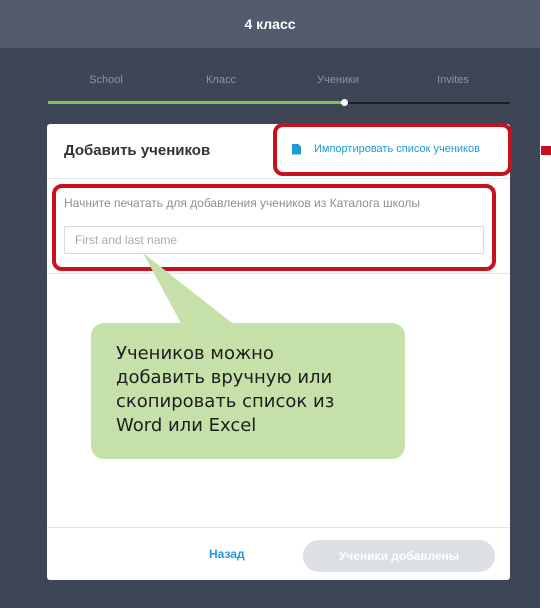 The width and height of the screenshot is (551, 608). I want to click on wizard-progress-bar, so click(279, 102).